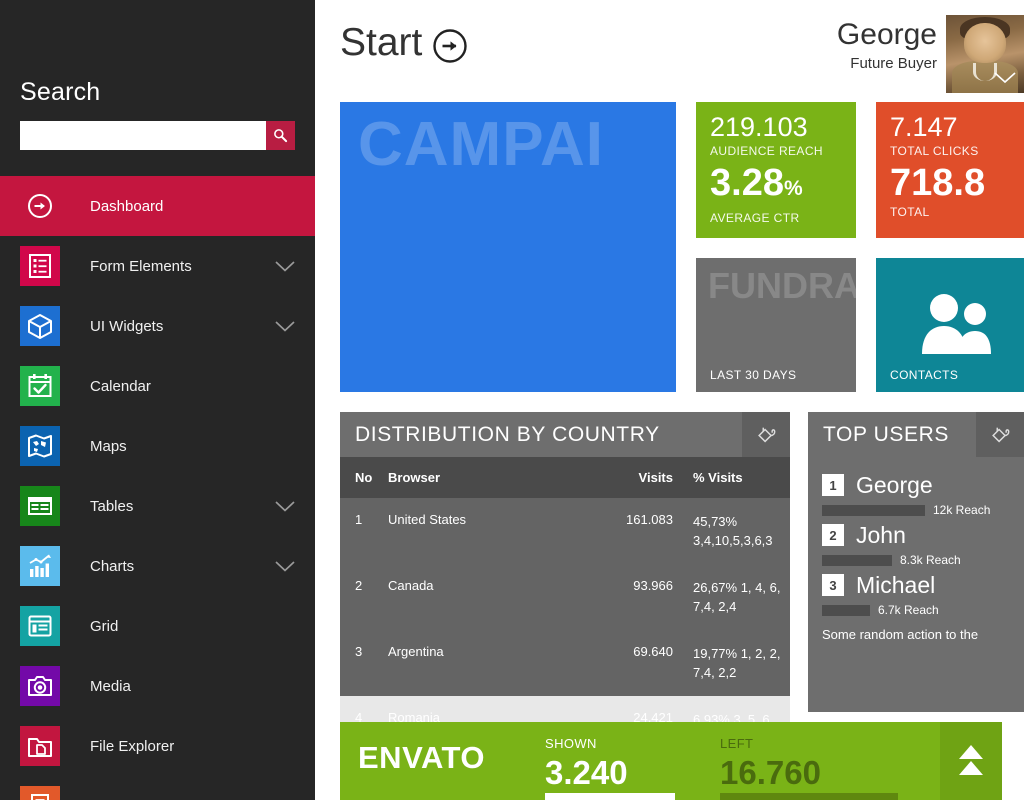 Image resolution: width=1024 pixels, height=800 pixels. I want to click on folder-file-icon, so click(40, 746).